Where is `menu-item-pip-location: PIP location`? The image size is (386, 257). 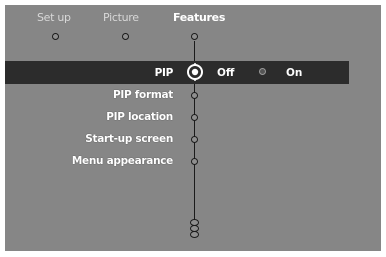 menu-item-pip-location: PIP location is located at coordinates (139, 117).